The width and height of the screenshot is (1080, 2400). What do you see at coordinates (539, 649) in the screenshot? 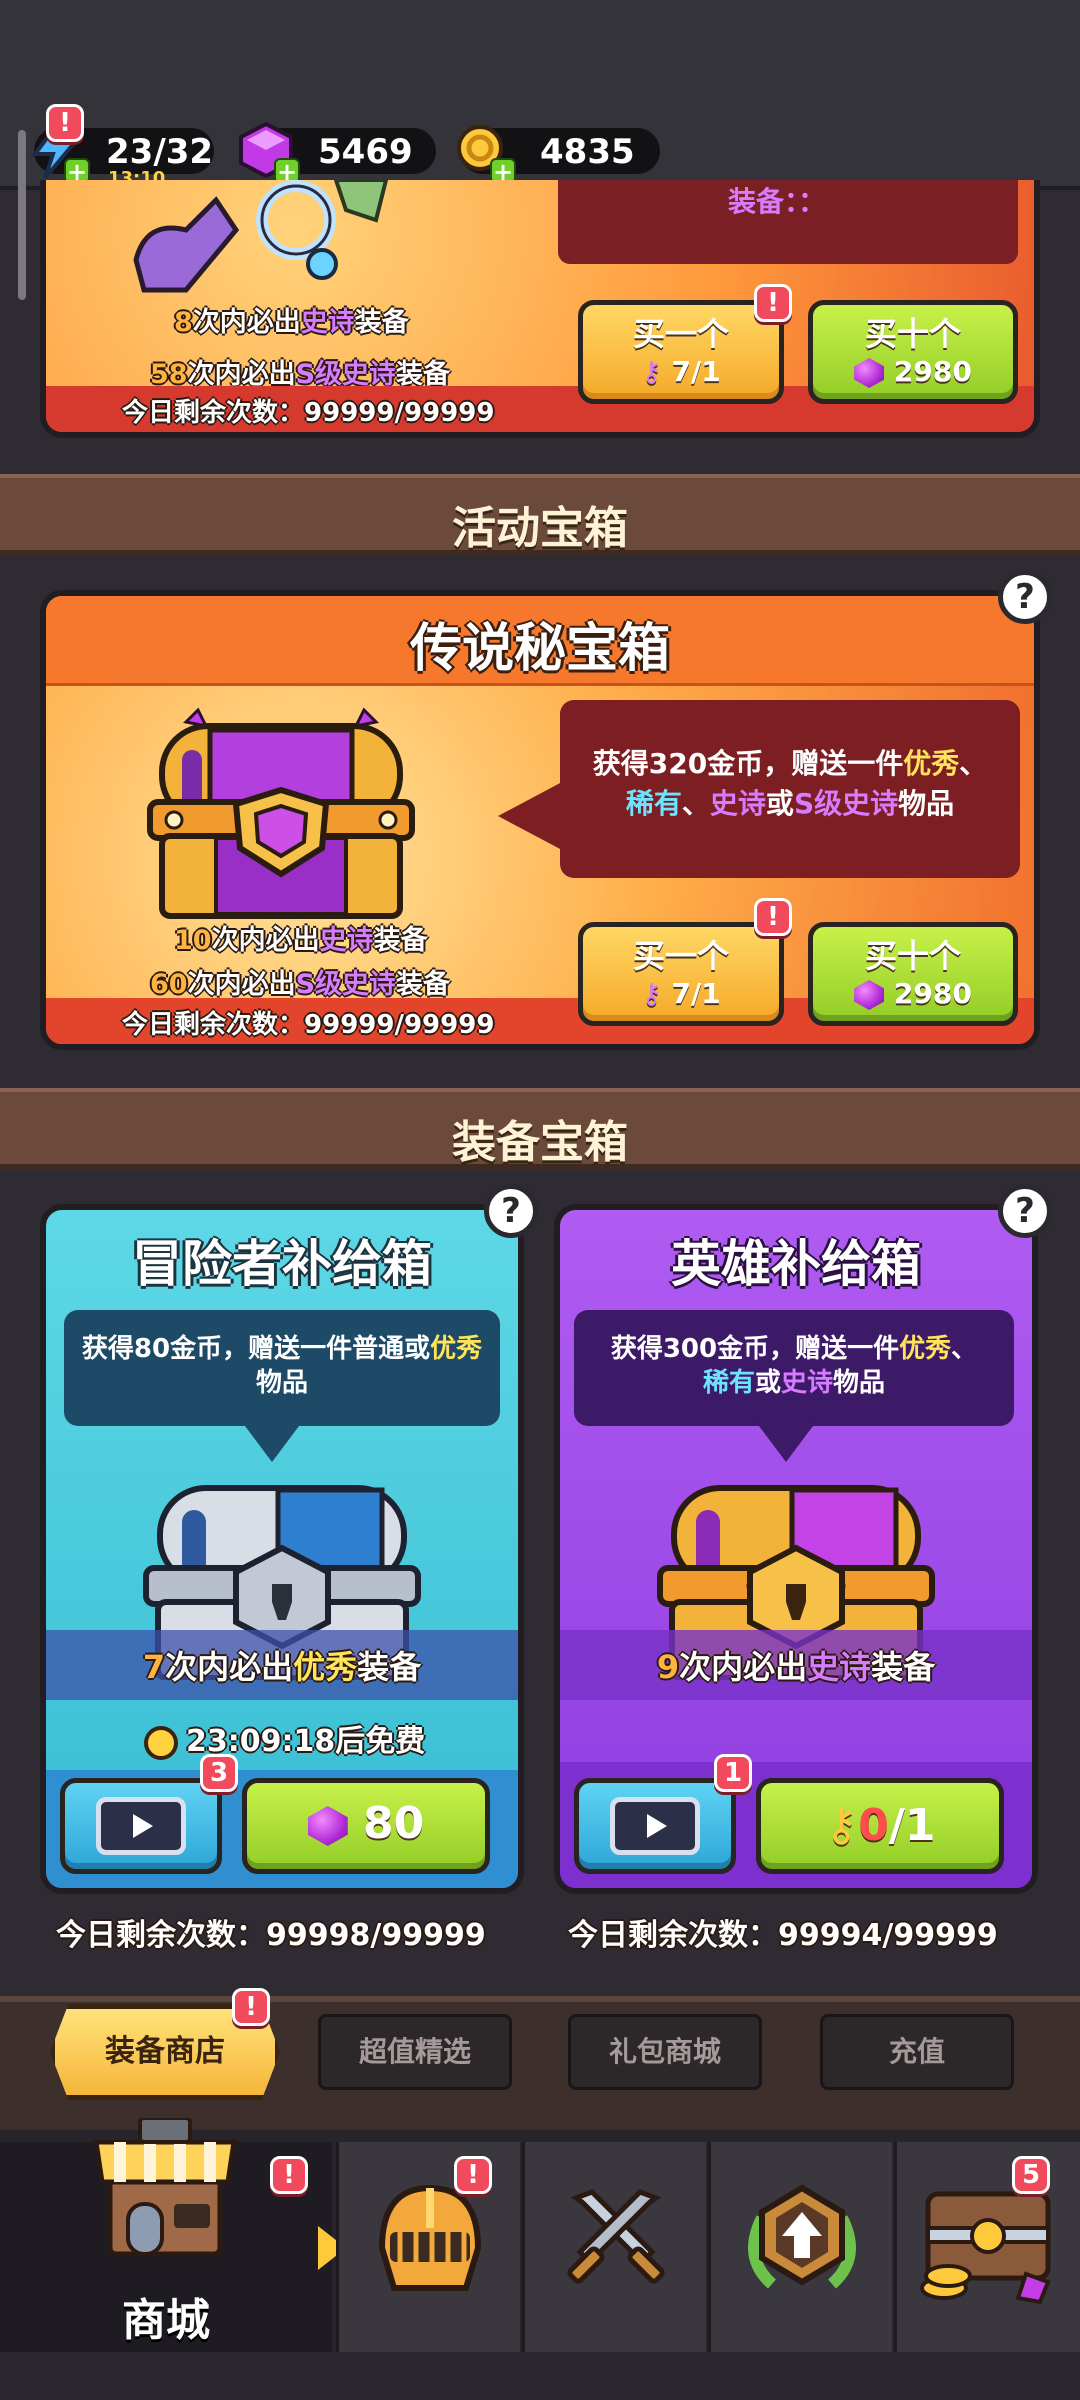
I see `legend-chest-title: 传说秘宝箱` at bounding box center [539, 649].